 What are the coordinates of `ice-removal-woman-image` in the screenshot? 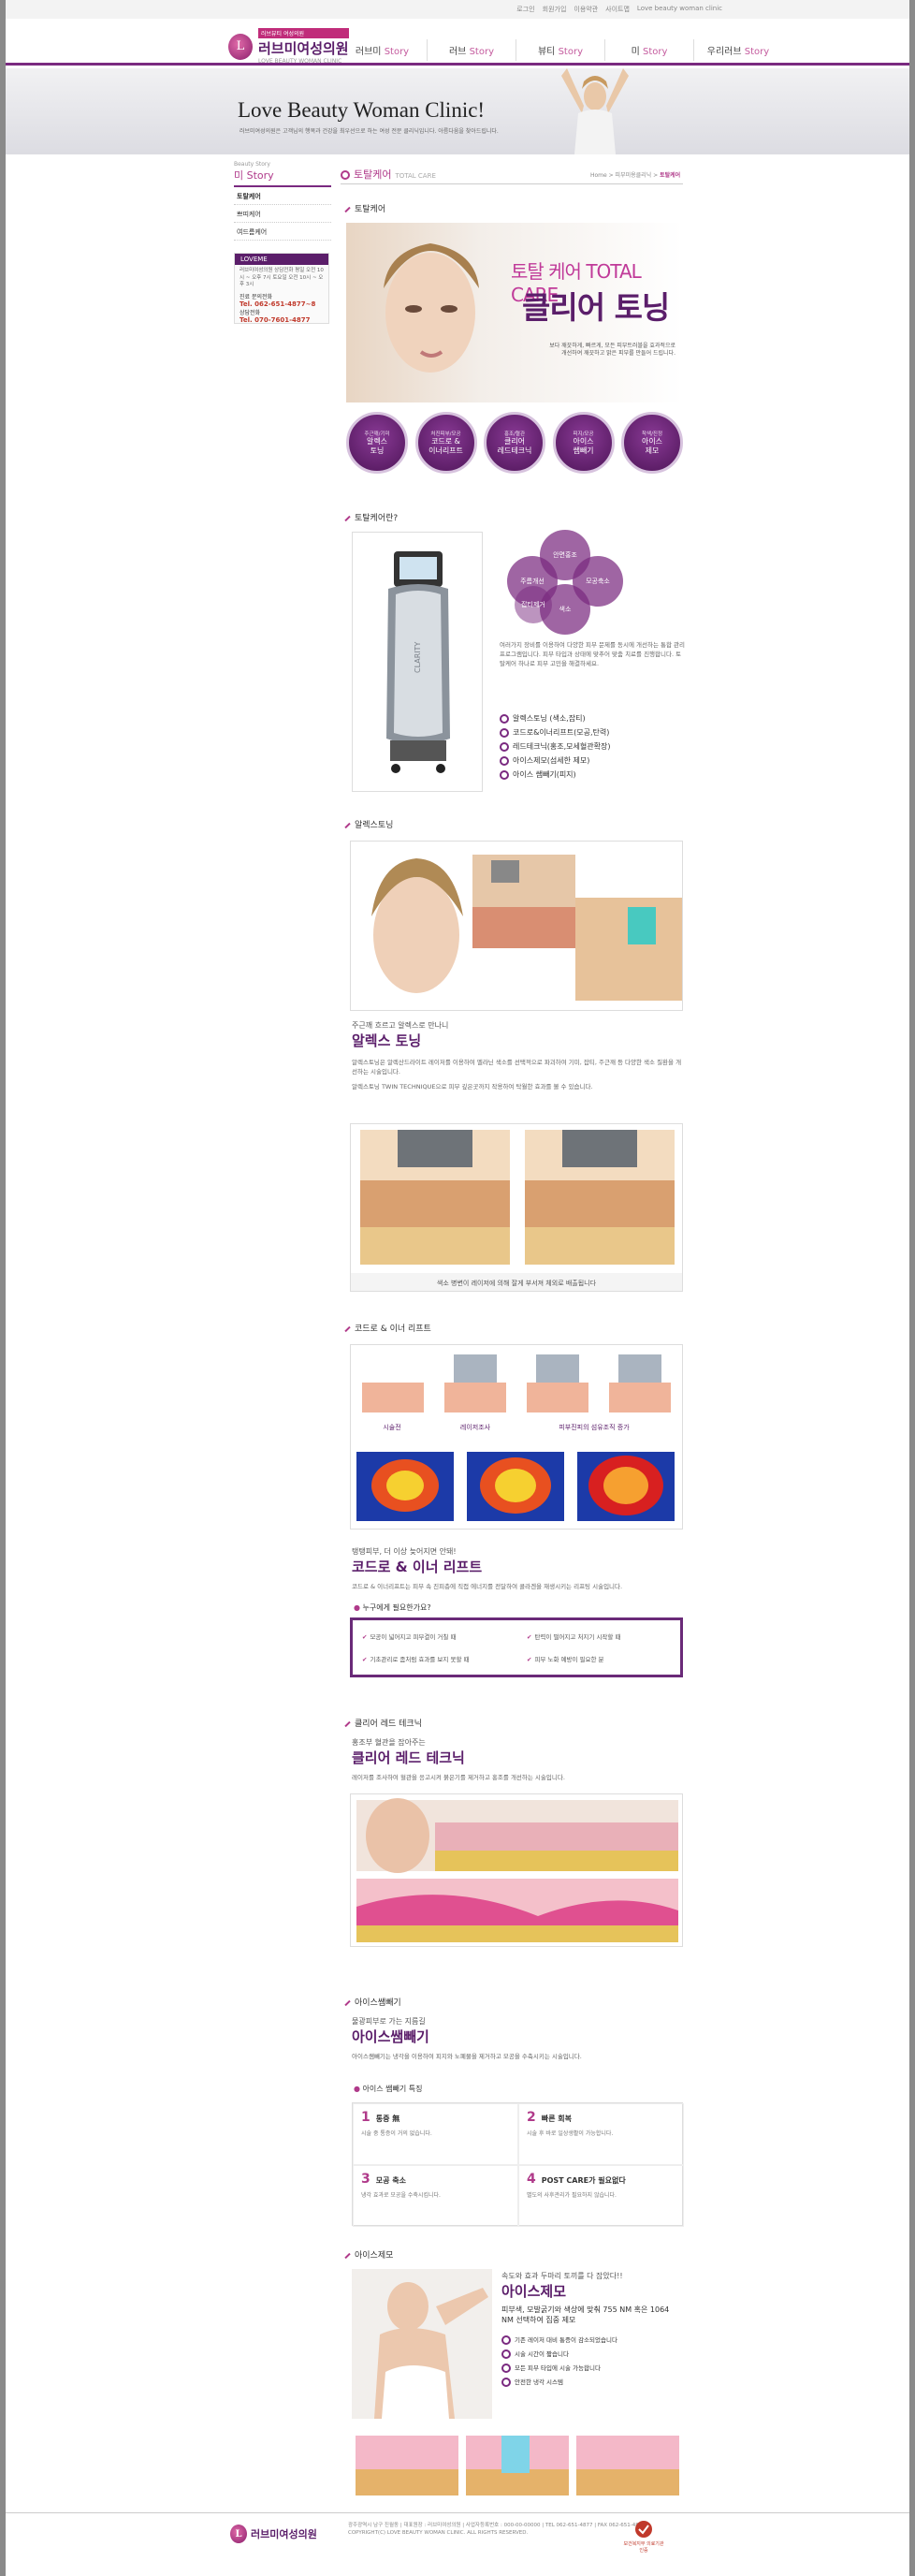 It's located at (422, 2344).